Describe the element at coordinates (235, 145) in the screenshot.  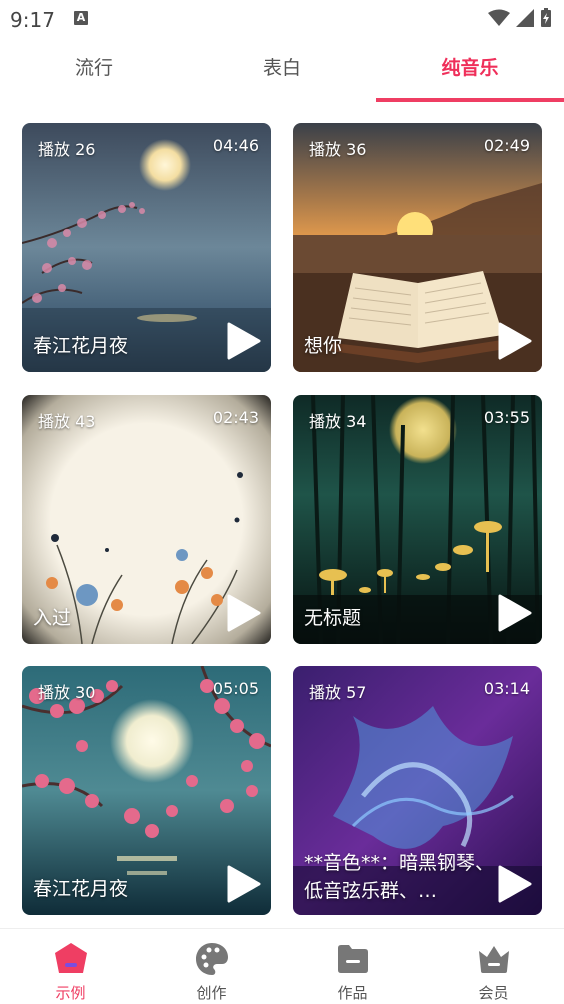
I see `duration: 04:46` at that location.